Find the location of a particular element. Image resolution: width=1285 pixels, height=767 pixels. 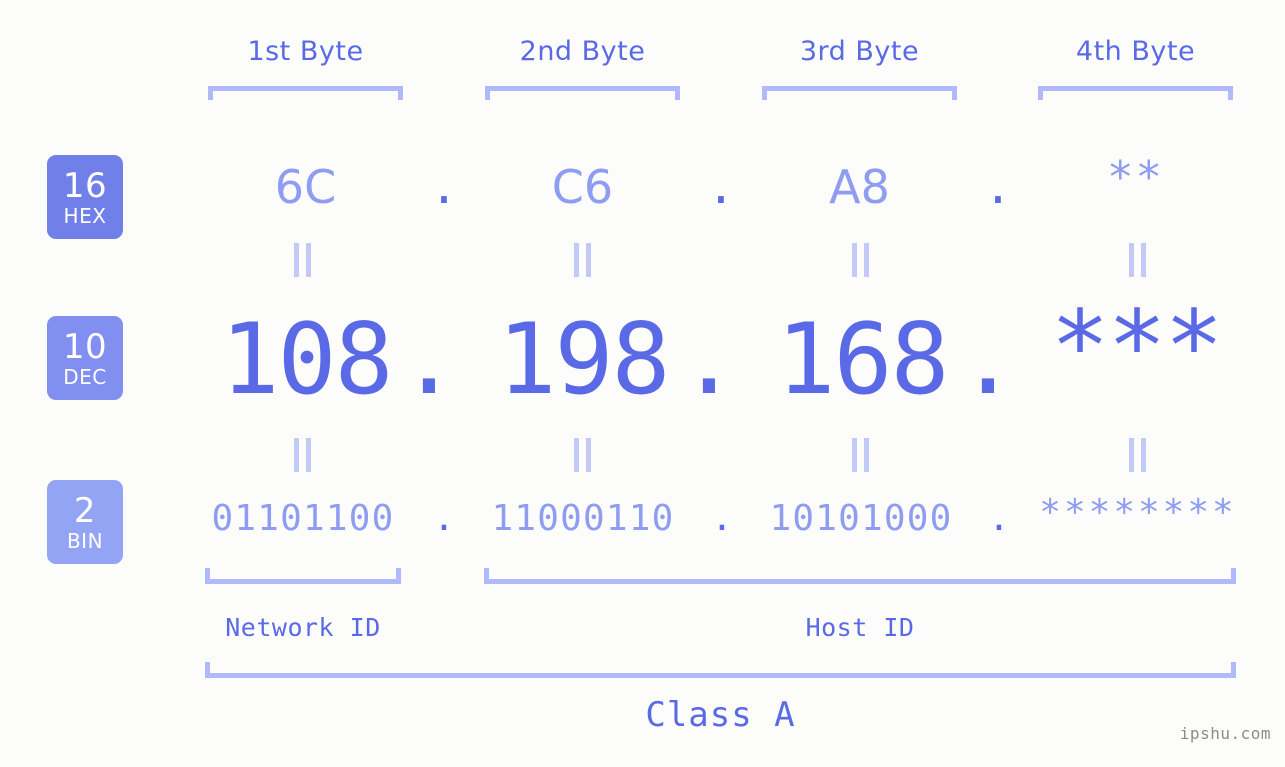

base-badge-hex: 16 HEX is located at coordinates (85, 197).